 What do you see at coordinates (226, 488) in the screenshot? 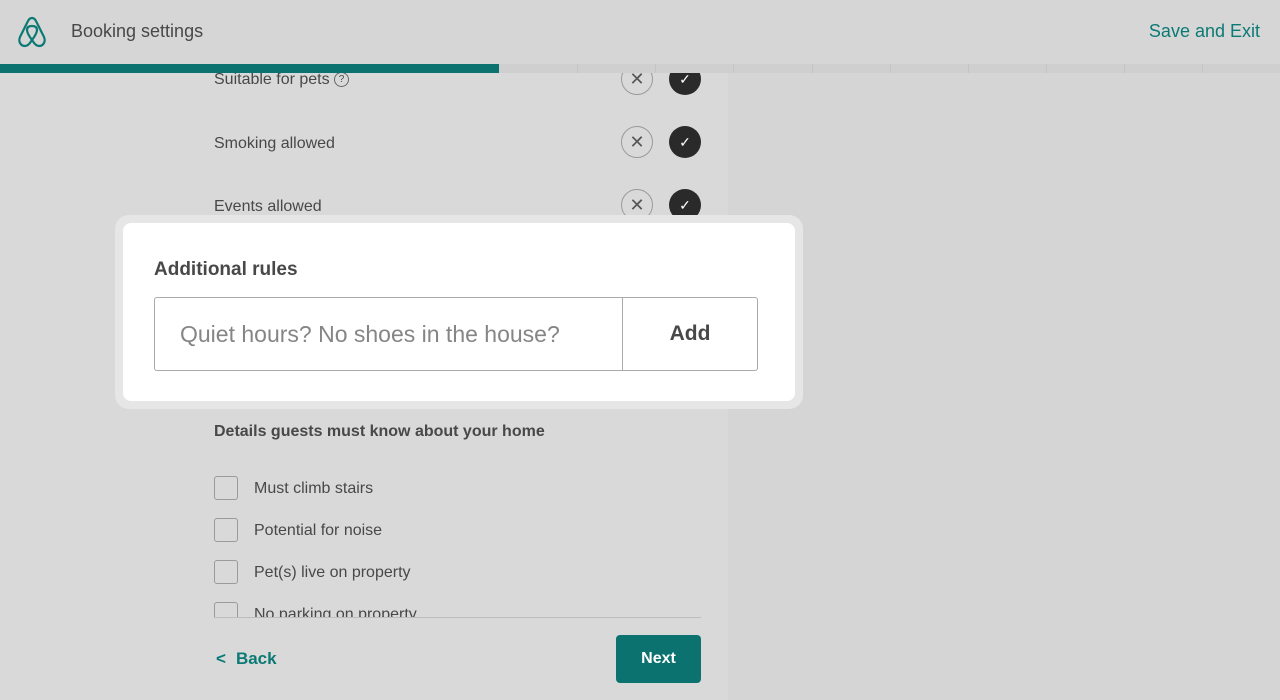
I see `checkbox-stairs` at bounding box center [226, 488].